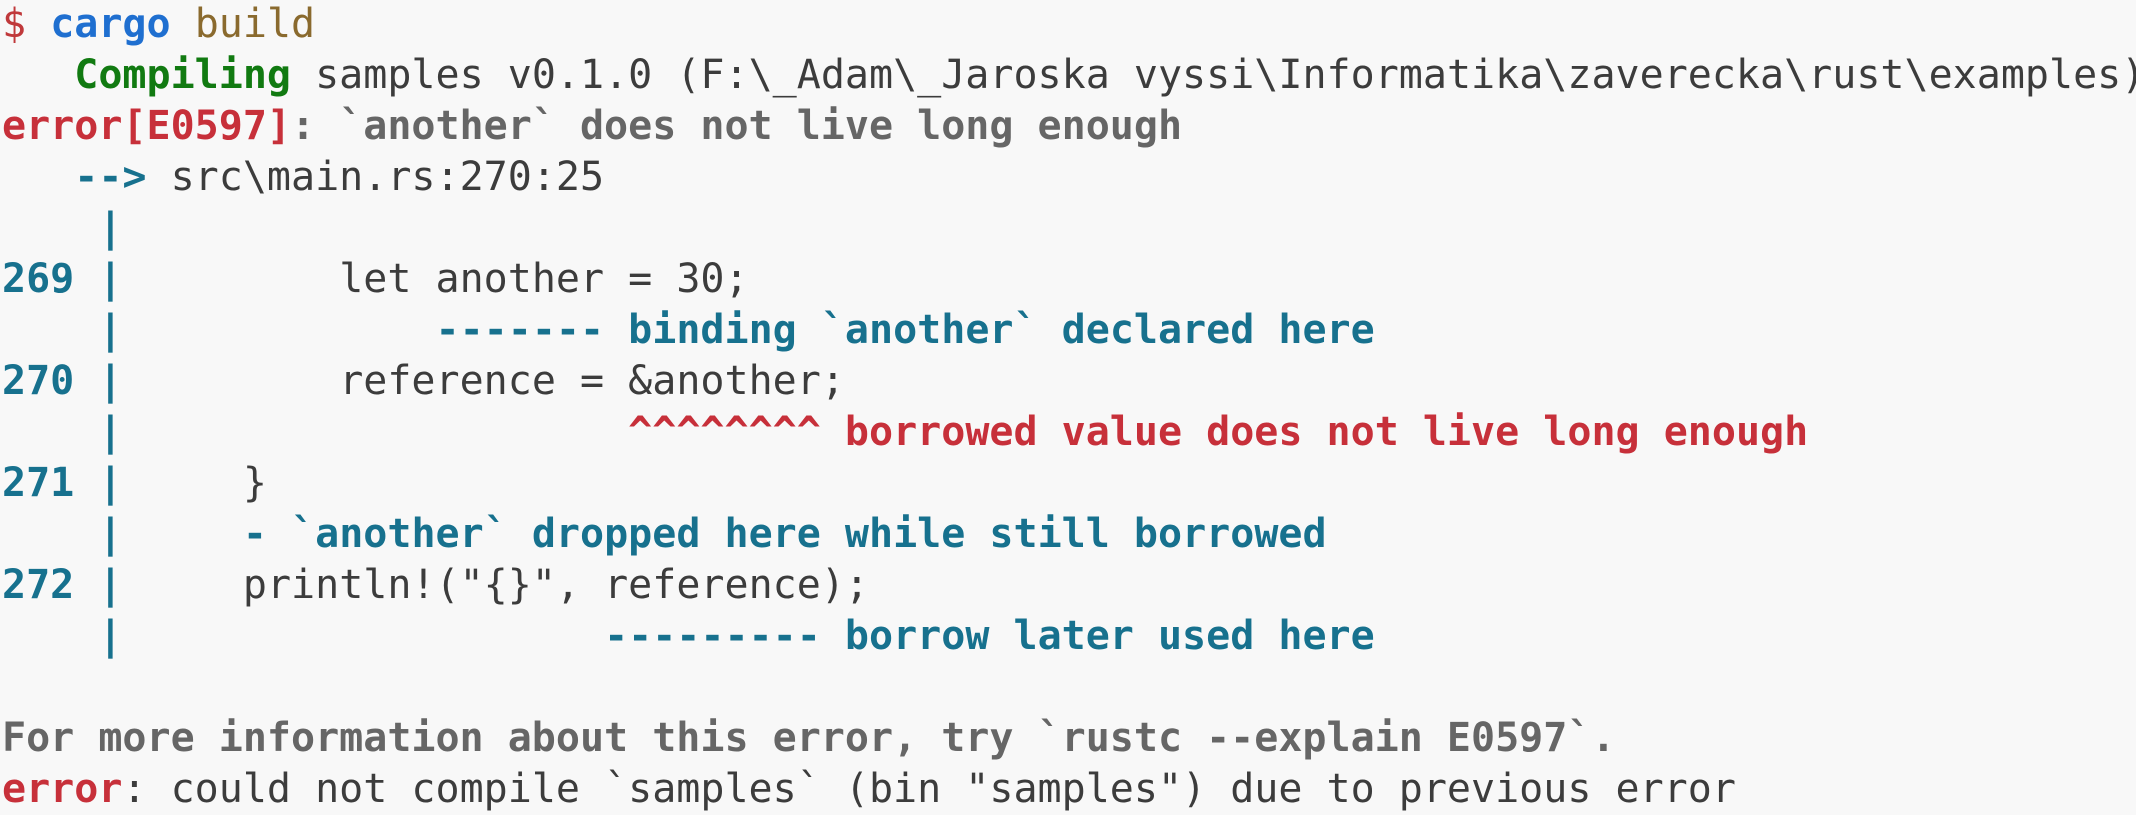 The height and width of the screenshot is (815, 2136). What do you see at coordinates (254, 534) in the screenshot?
I see `dropped-marker: -` at bounding box center [254, 534].